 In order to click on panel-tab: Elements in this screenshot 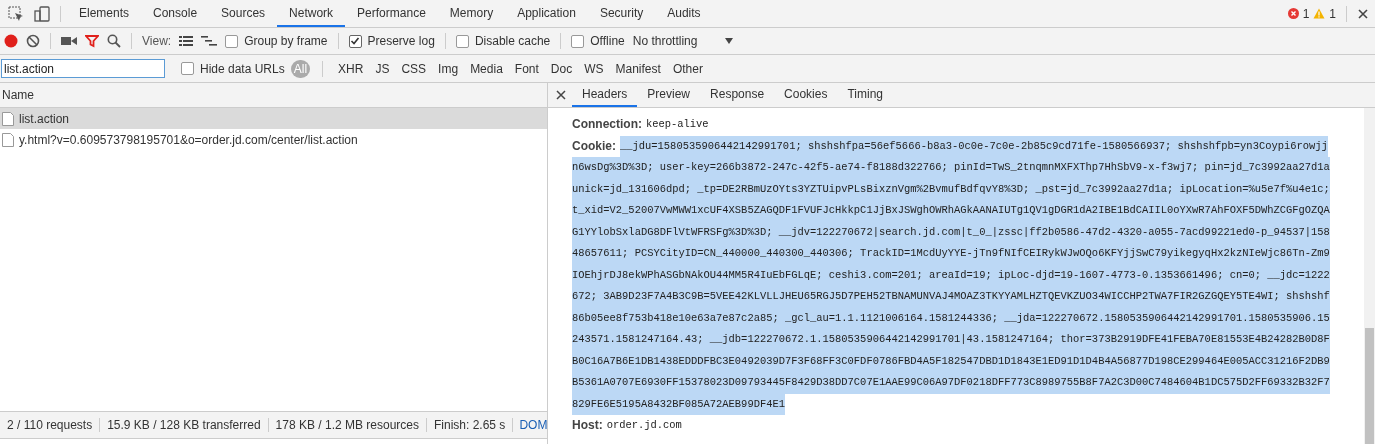, I will do `click(104, 13)`.